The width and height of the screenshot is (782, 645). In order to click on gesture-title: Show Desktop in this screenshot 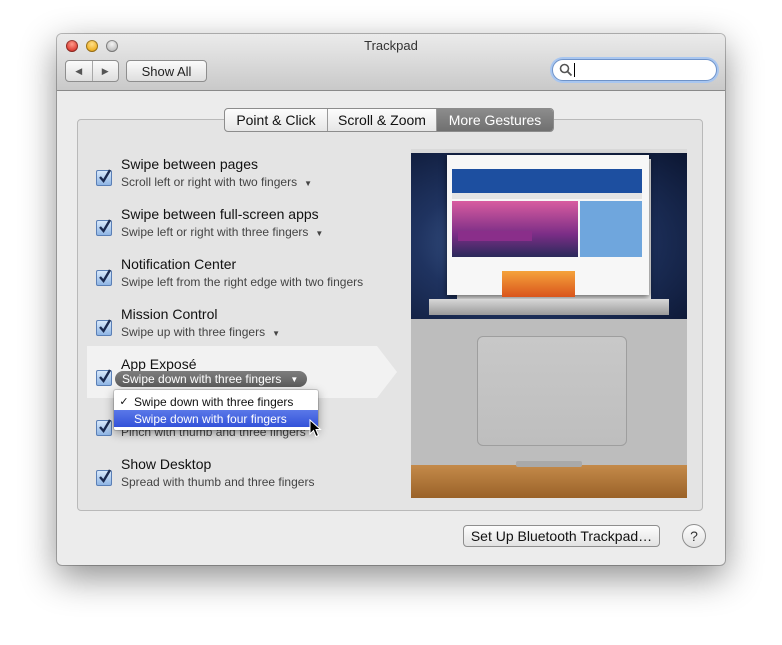, I will do `click(166, 464)`.